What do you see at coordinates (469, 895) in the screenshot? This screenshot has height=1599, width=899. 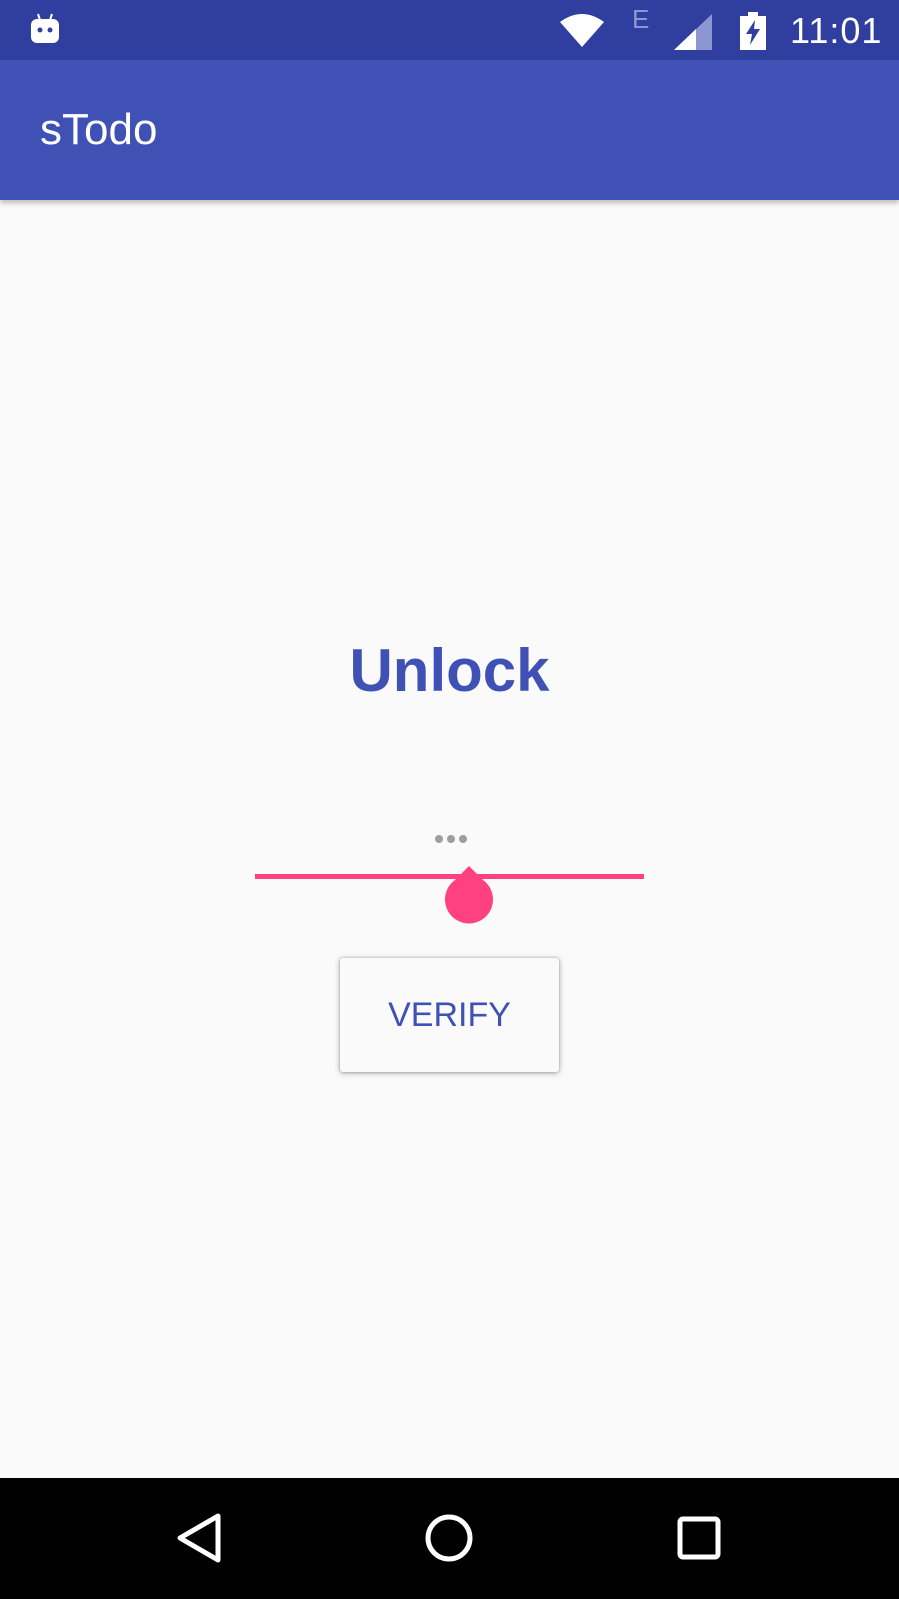 I see `slider-thumb-handle` at bounding box center [469, 895].